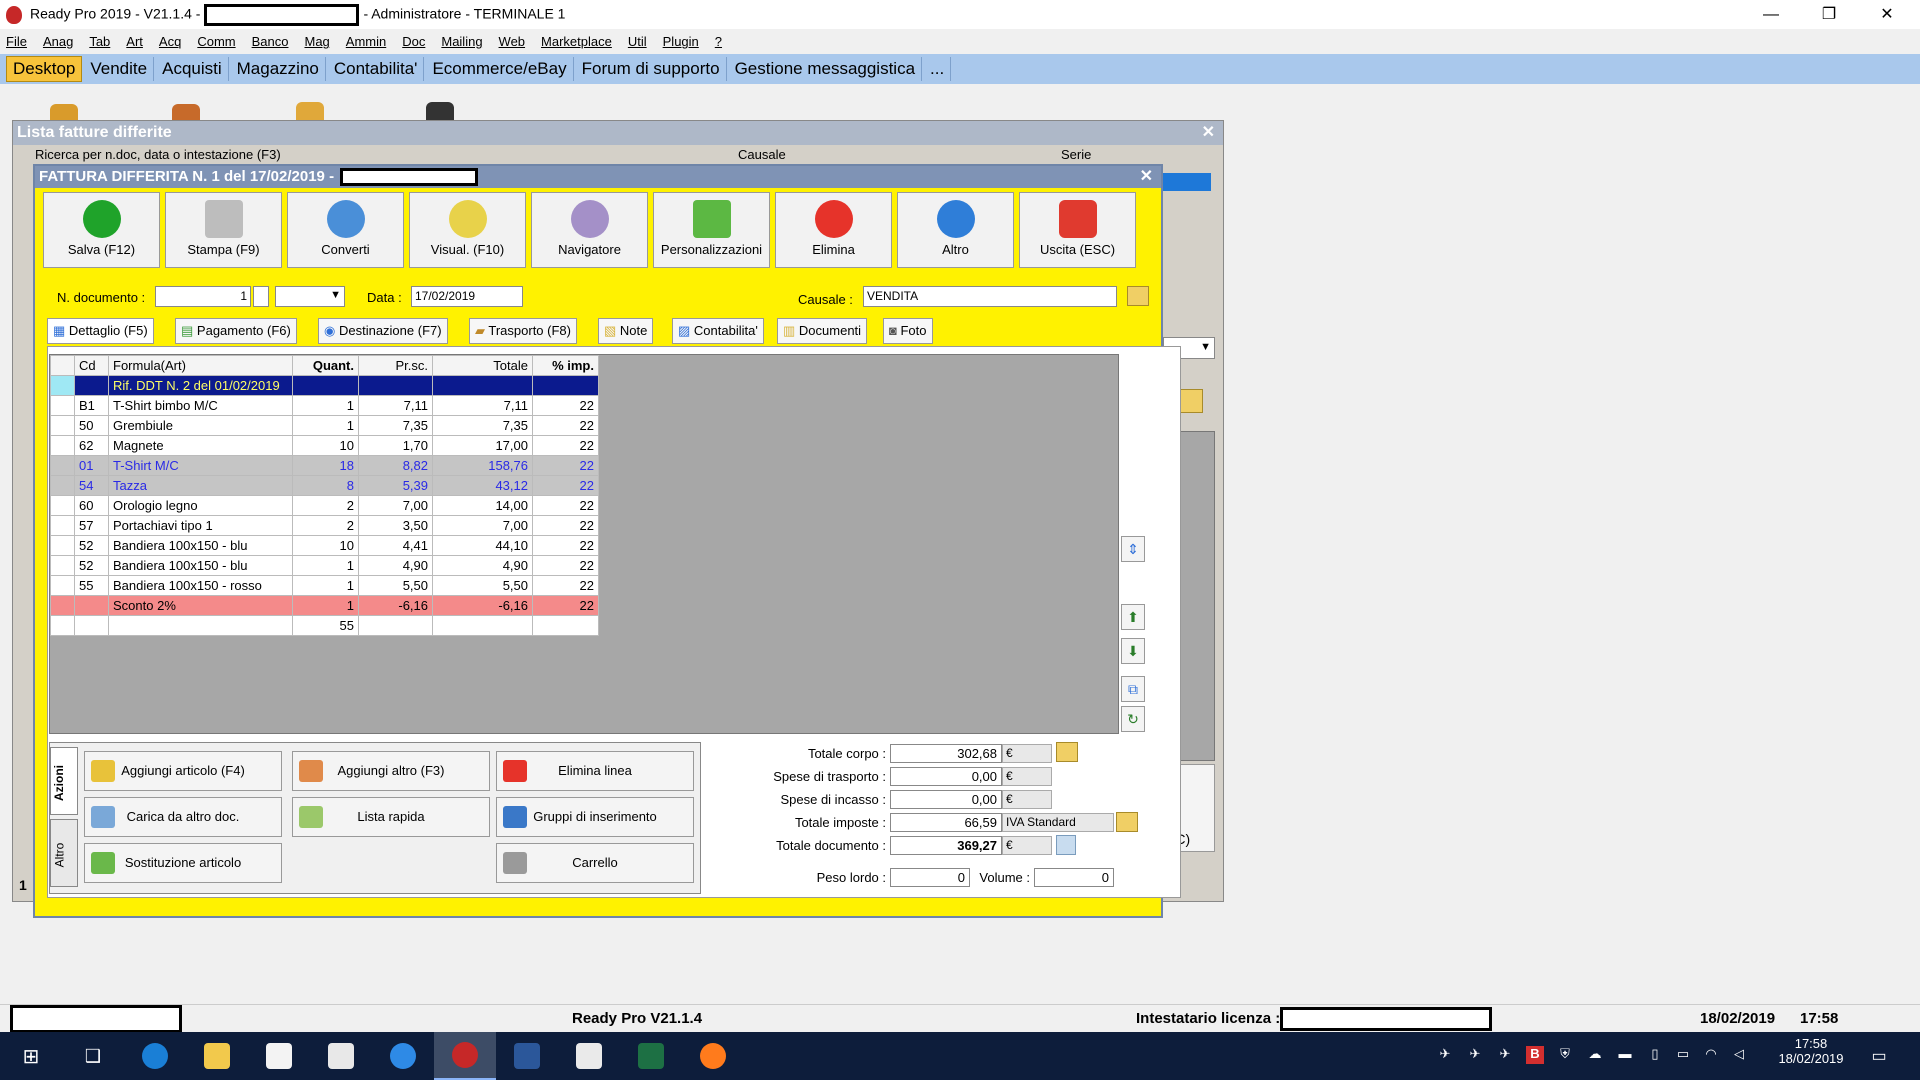 This screenshot has width=1920, height=1080. What do you see at coordinates (1683, 1055) in the screenshot?
I see `battery-icon: ▭` at bounding box center [1683, 1055].